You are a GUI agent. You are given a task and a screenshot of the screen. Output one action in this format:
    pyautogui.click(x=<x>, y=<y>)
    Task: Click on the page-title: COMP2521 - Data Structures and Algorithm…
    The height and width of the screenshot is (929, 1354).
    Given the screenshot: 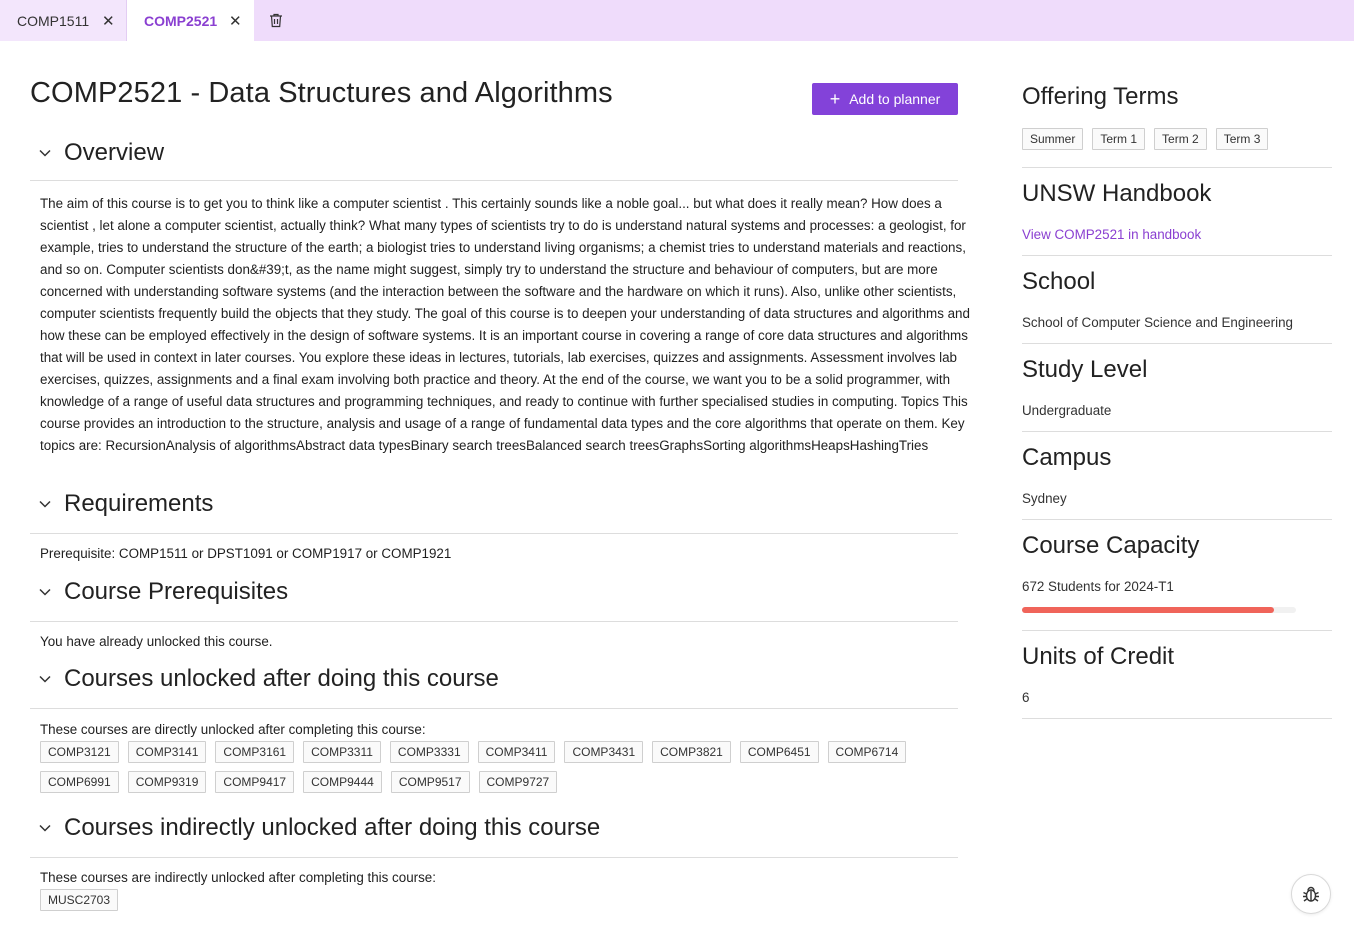 What is the action you would take?
    pyautogui.click(x=321, y=93)
    